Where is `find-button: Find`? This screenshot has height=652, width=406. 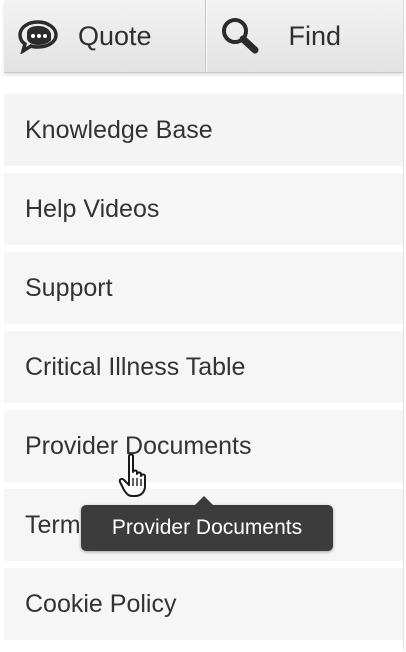 find-button: Find is located at coordinates (304, 36).